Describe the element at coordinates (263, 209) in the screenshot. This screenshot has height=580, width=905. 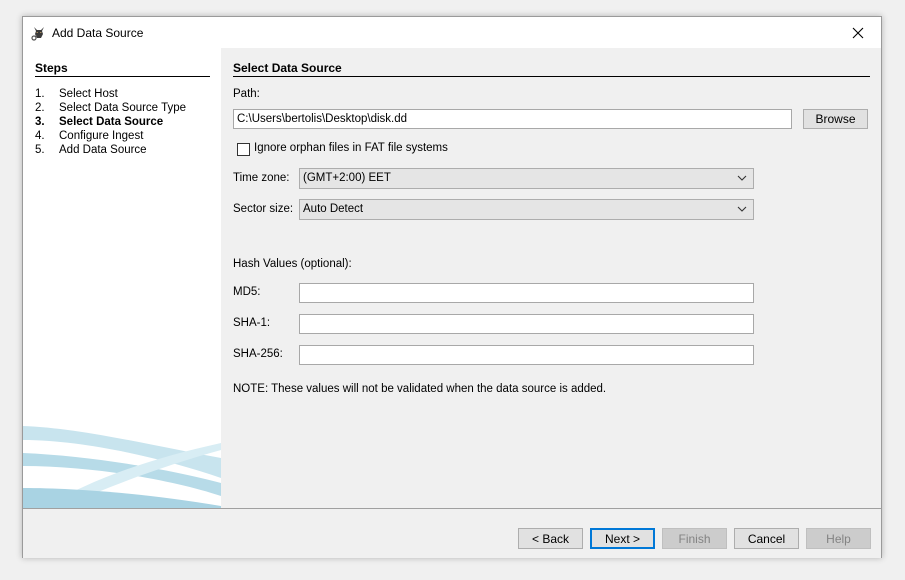
I see `sector-size-label: Sector size:` at that location.